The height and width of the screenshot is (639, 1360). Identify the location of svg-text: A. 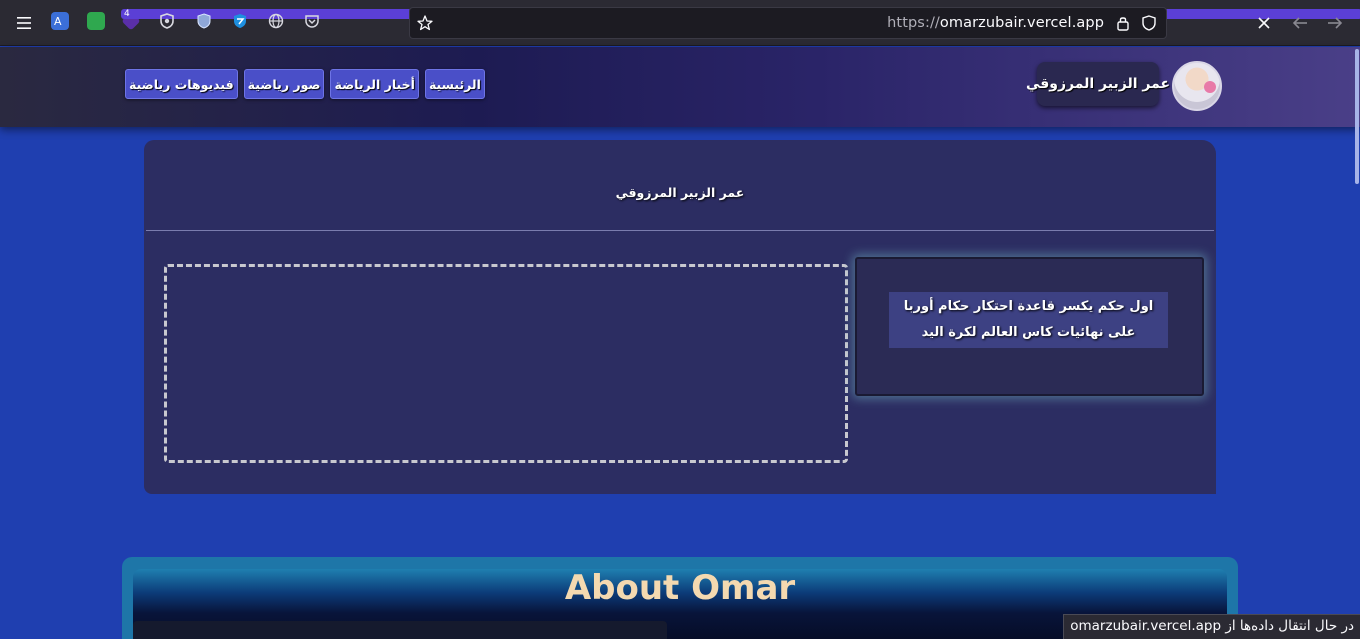
(58, 21).